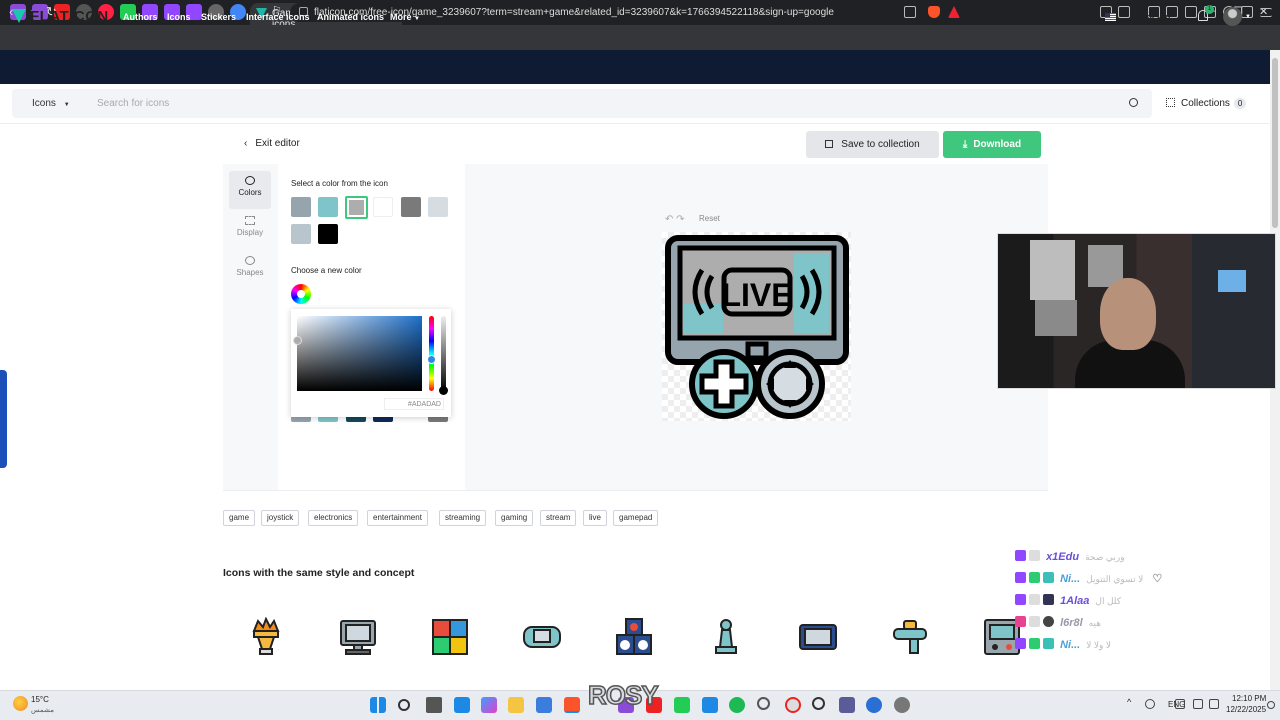  I want to click on network-icon, so click(1150, 704).